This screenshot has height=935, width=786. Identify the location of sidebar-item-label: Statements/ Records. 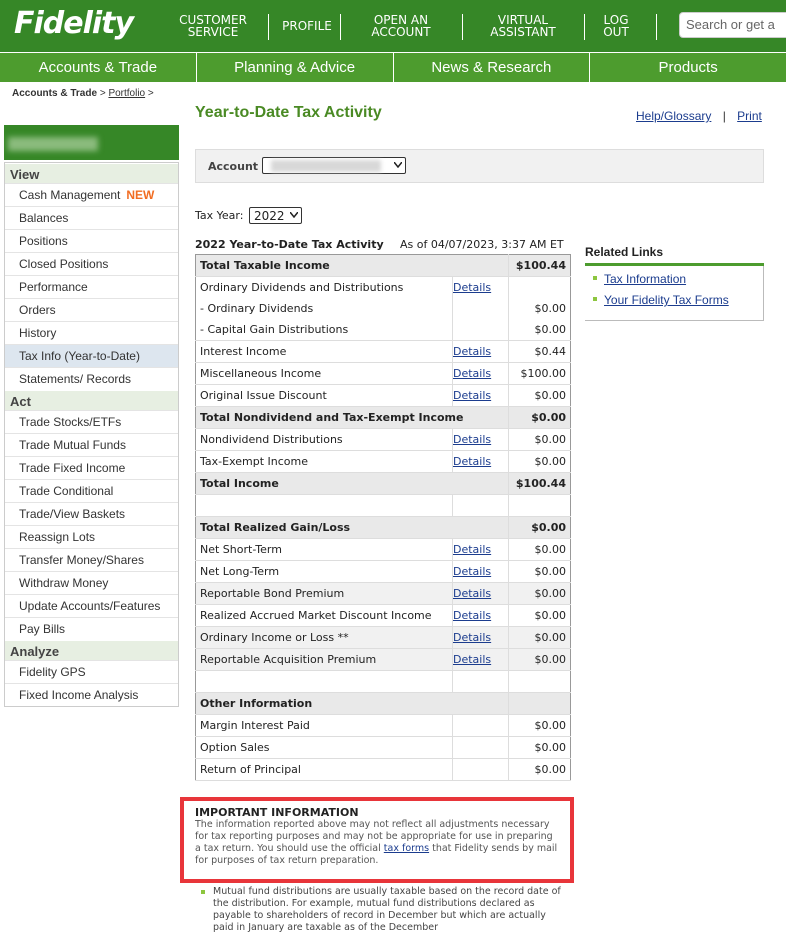
(75, 379).